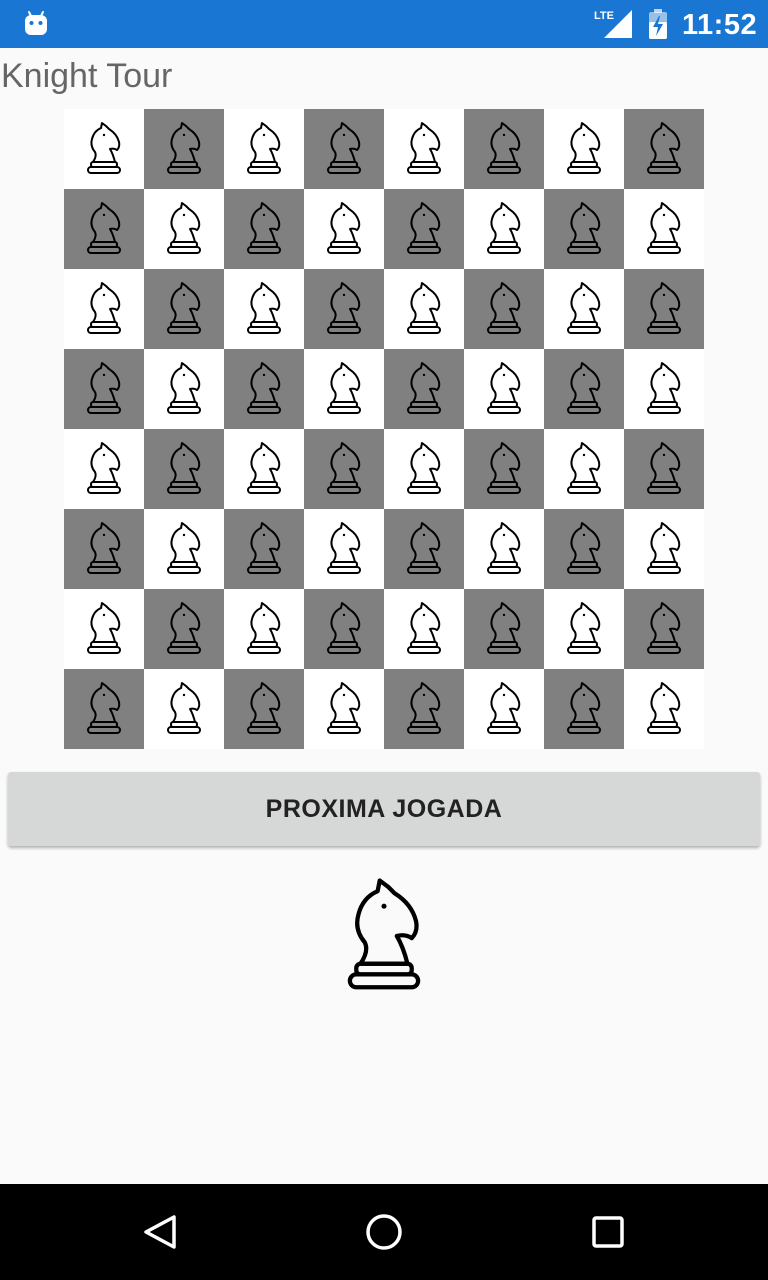 The width and height of the screenshot is (768, 1280). What do you see at coordinates (604, 16) in the screenshot?
I see `network-type-label: LTE` at bounding box center [604, 16].